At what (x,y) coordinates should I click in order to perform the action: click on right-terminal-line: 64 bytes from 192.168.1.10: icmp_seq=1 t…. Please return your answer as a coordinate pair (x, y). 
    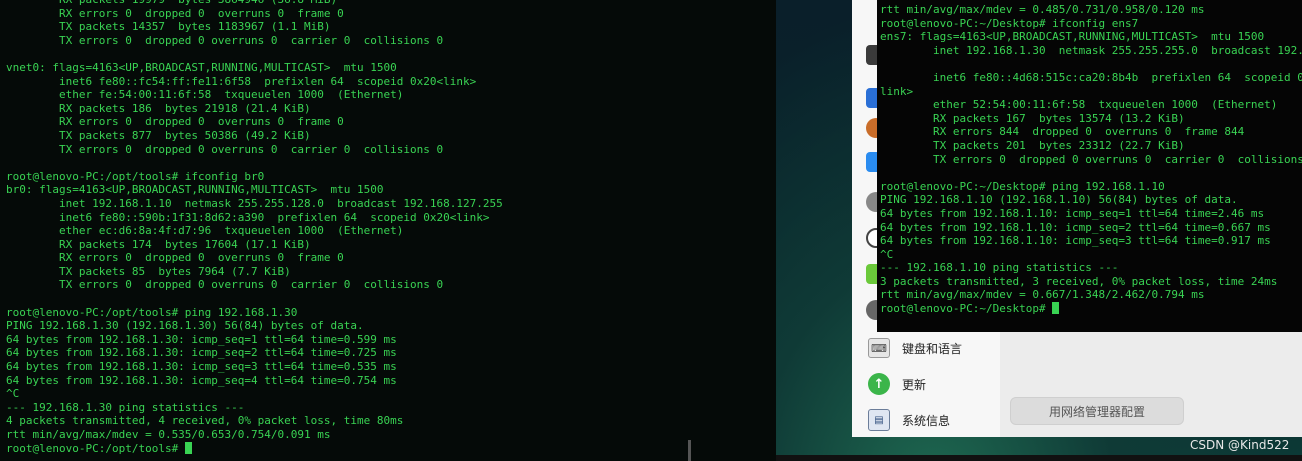
    Looking at the image, I should click on (1072, 213).